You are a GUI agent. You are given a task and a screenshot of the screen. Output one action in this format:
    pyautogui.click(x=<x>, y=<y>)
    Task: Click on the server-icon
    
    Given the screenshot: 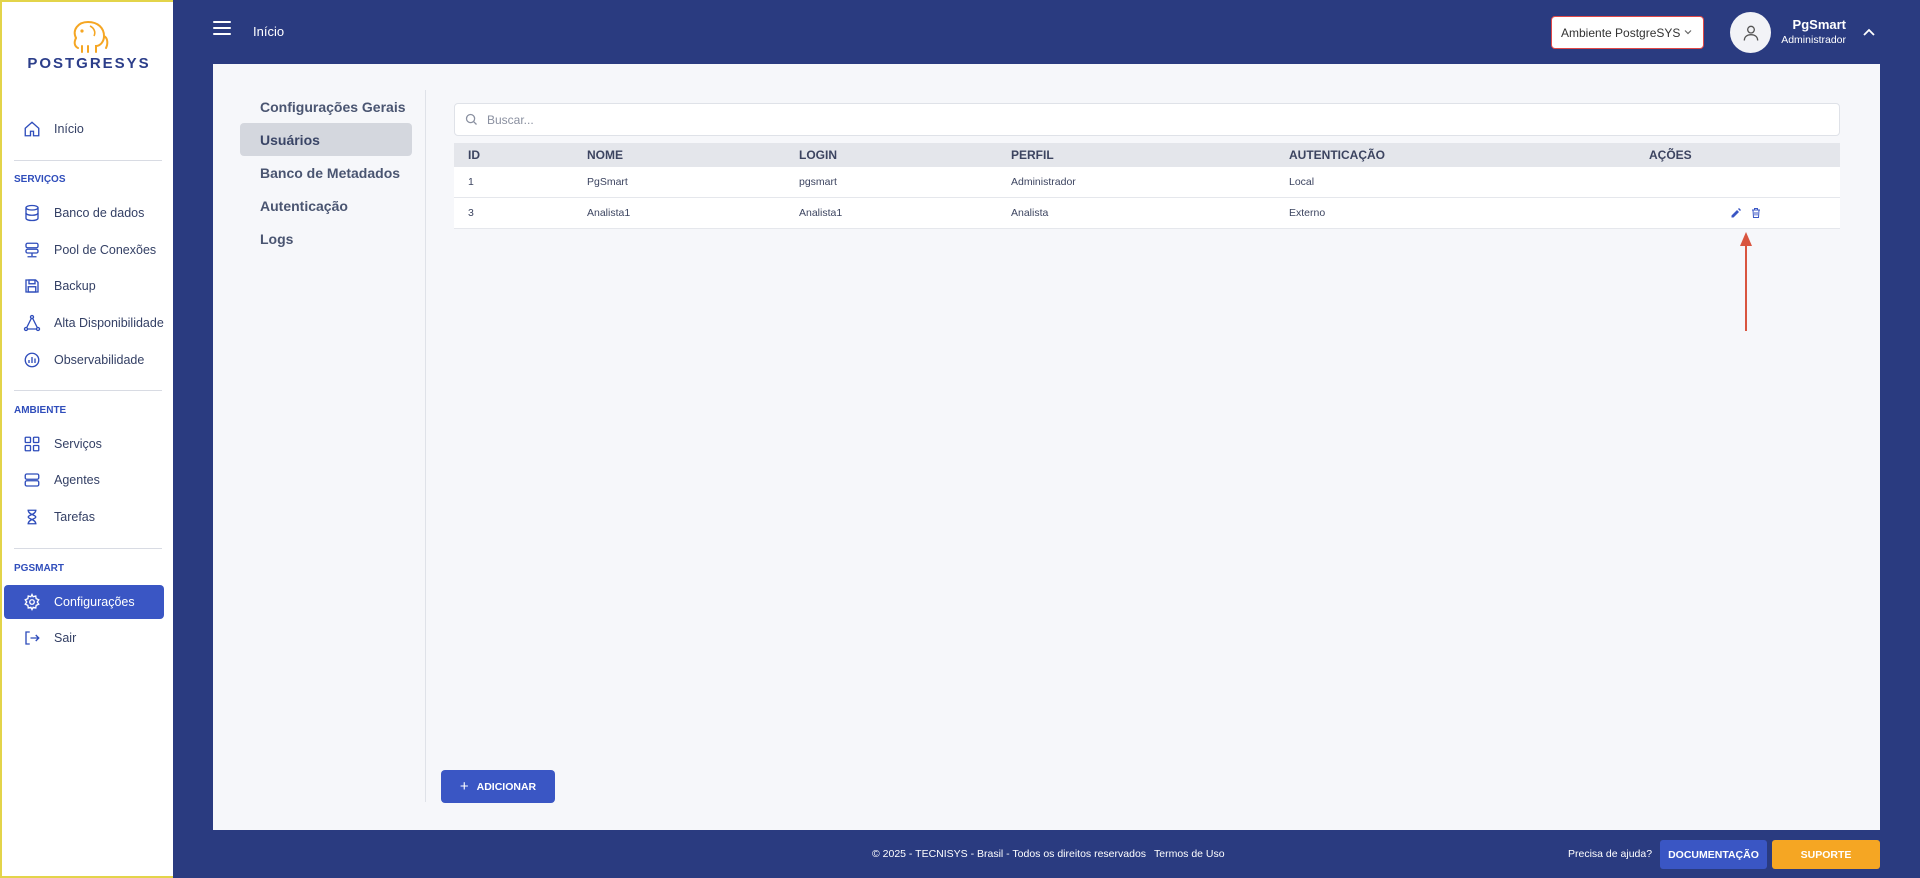 What is the action you would take?
    pyautogui.click(x=32, y=480)
    